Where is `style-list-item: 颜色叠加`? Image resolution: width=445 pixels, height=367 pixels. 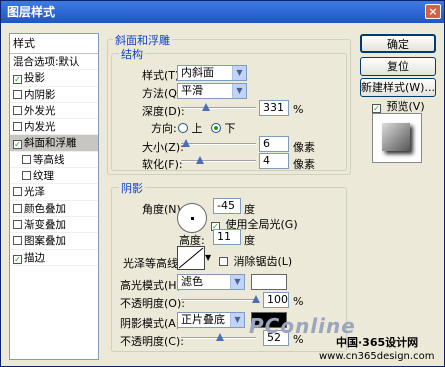
style-list-item: 颜色叠加 is located at coordinates (54, 209).